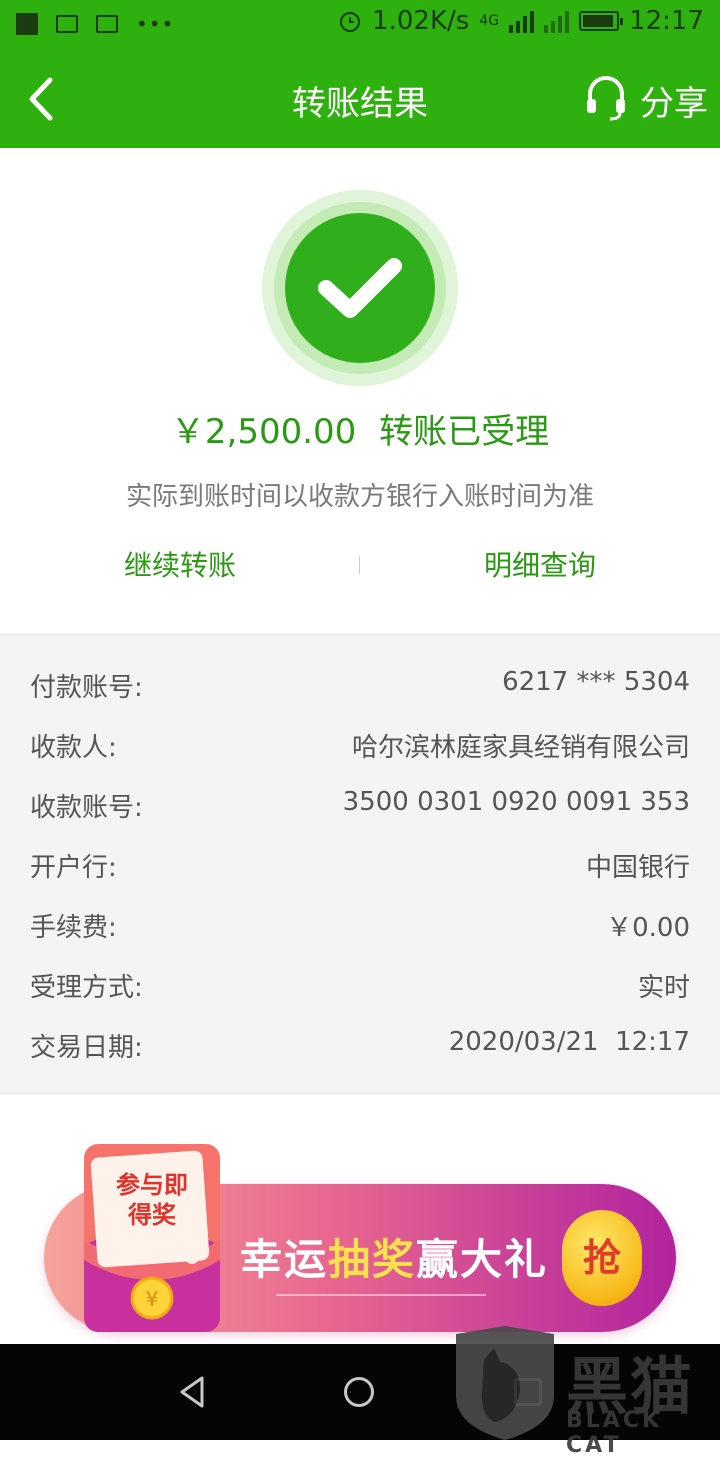  Describe the element at coordinates (359, 1392) in the screenshot. I see `nav-home-icon` at that location.